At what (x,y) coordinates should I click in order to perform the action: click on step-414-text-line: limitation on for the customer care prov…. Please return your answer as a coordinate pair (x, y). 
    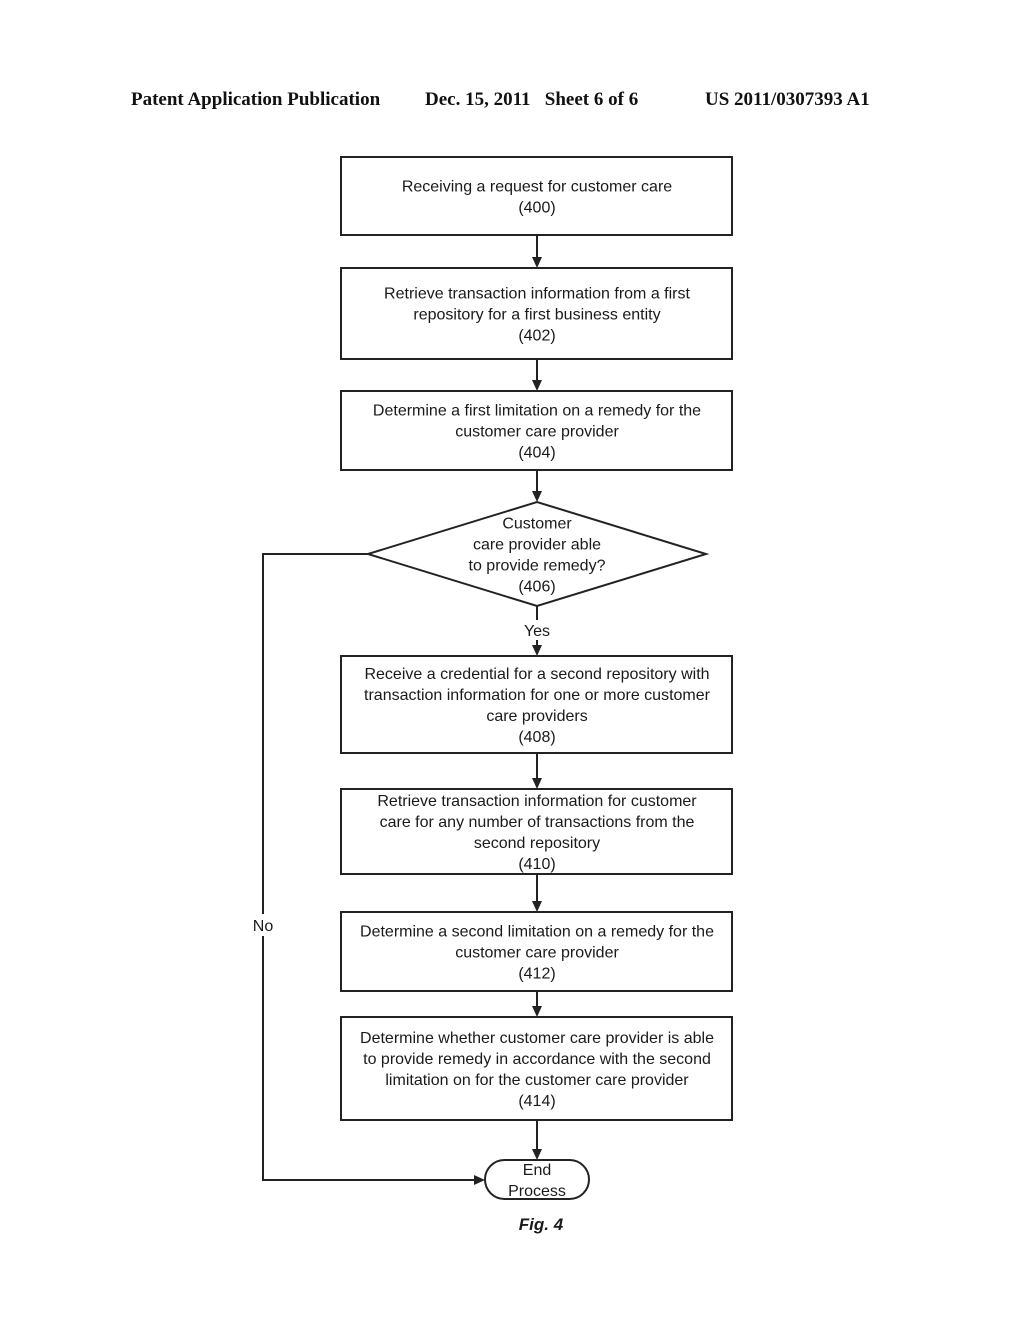
    Looking at the image, I should click on (537, 1080).